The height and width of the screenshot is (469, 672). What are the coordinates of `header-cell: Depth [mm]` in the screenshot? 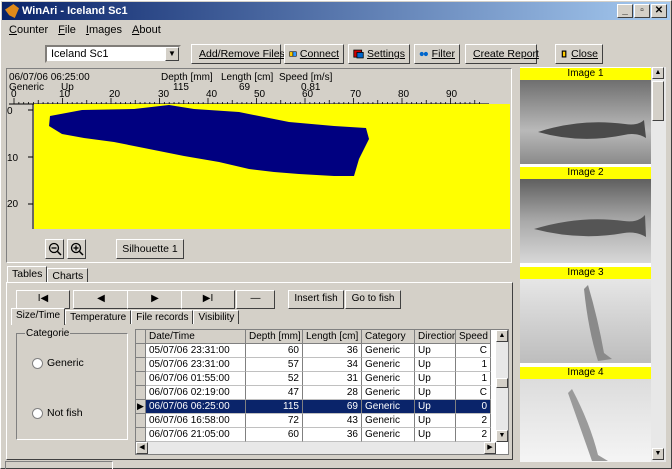 It's located at (274, 337).